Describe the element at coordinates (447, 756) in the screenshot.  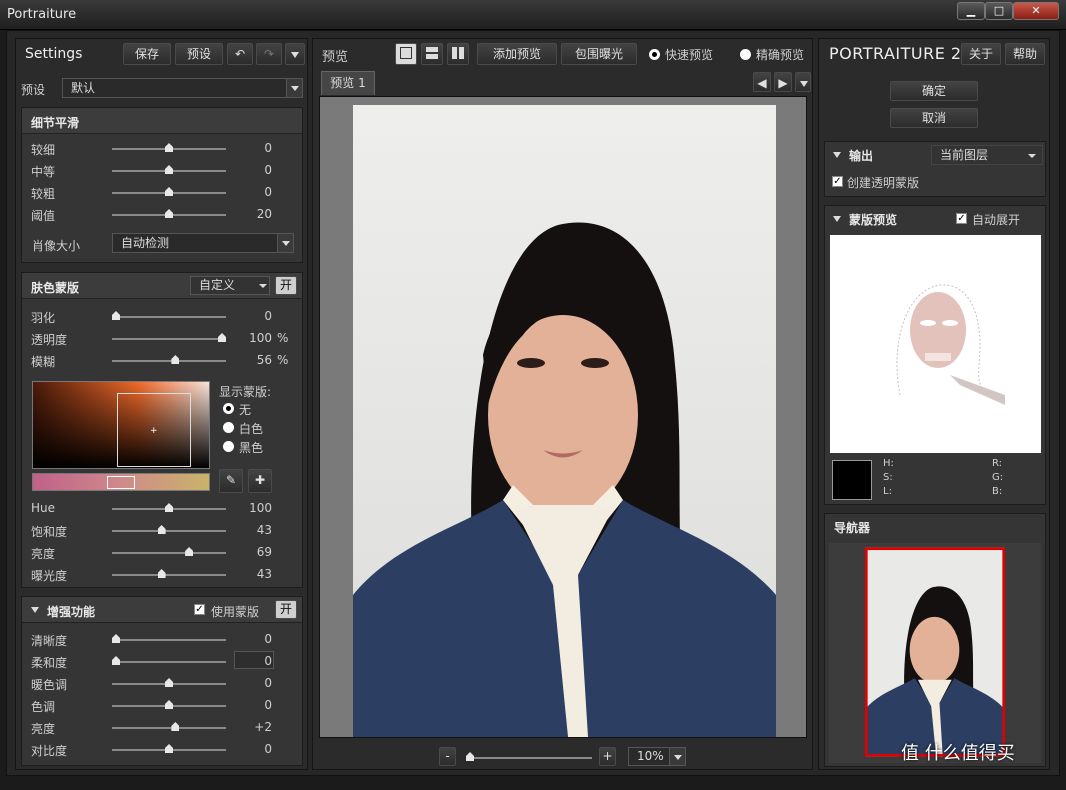
I see `zoom-out-button: -` at that location.